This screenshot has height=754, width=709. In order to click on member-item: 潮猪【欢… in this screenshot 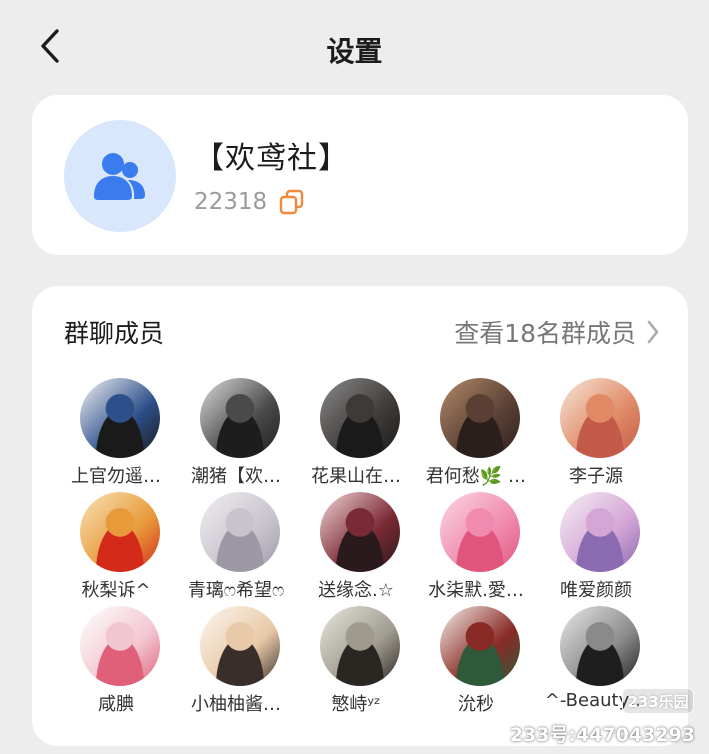, I will do `click(236, 430)`.